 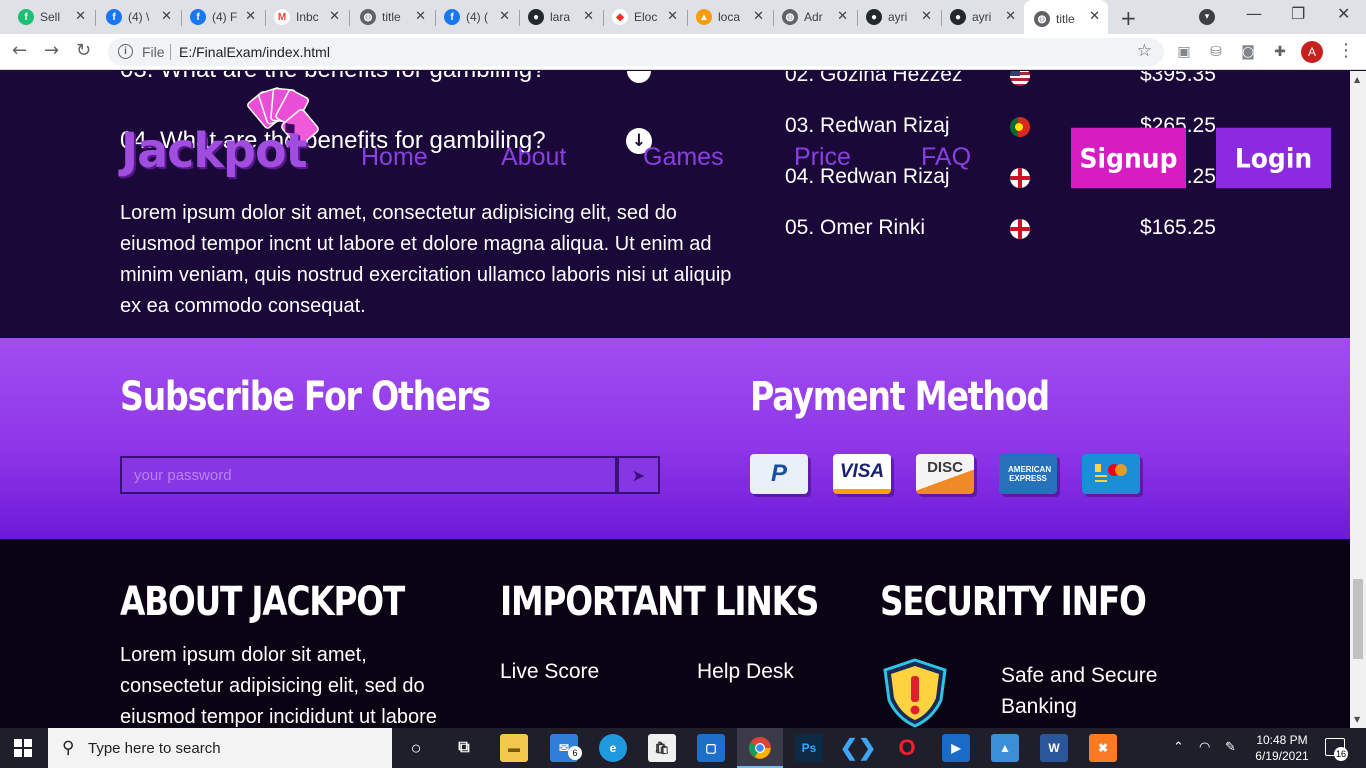 I want to click on tab-gmail: M Inbc ✕, so click(x=306, y=17).